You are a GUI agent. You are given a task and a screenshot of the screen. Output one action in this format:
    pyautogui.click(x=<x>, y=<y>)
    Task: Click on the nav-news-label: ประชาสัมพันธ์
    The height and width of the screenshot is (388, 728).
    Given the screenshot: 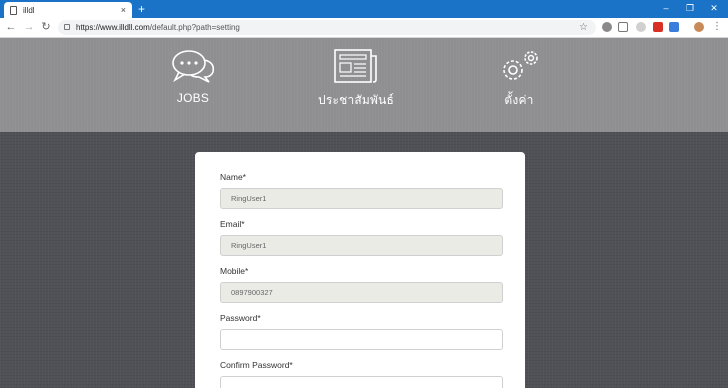 What is the action you would take?
    pyautogui.click(x=356, y=100)
    